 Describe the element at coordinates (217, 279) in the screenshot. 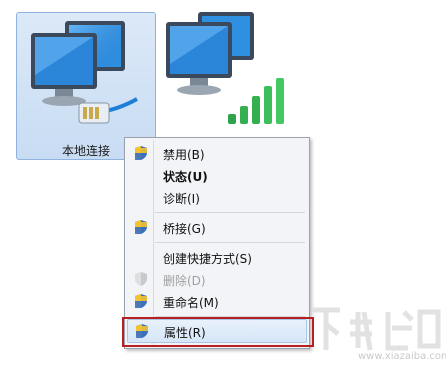

I see `menu-item-delete: 删除(D)` at that location.